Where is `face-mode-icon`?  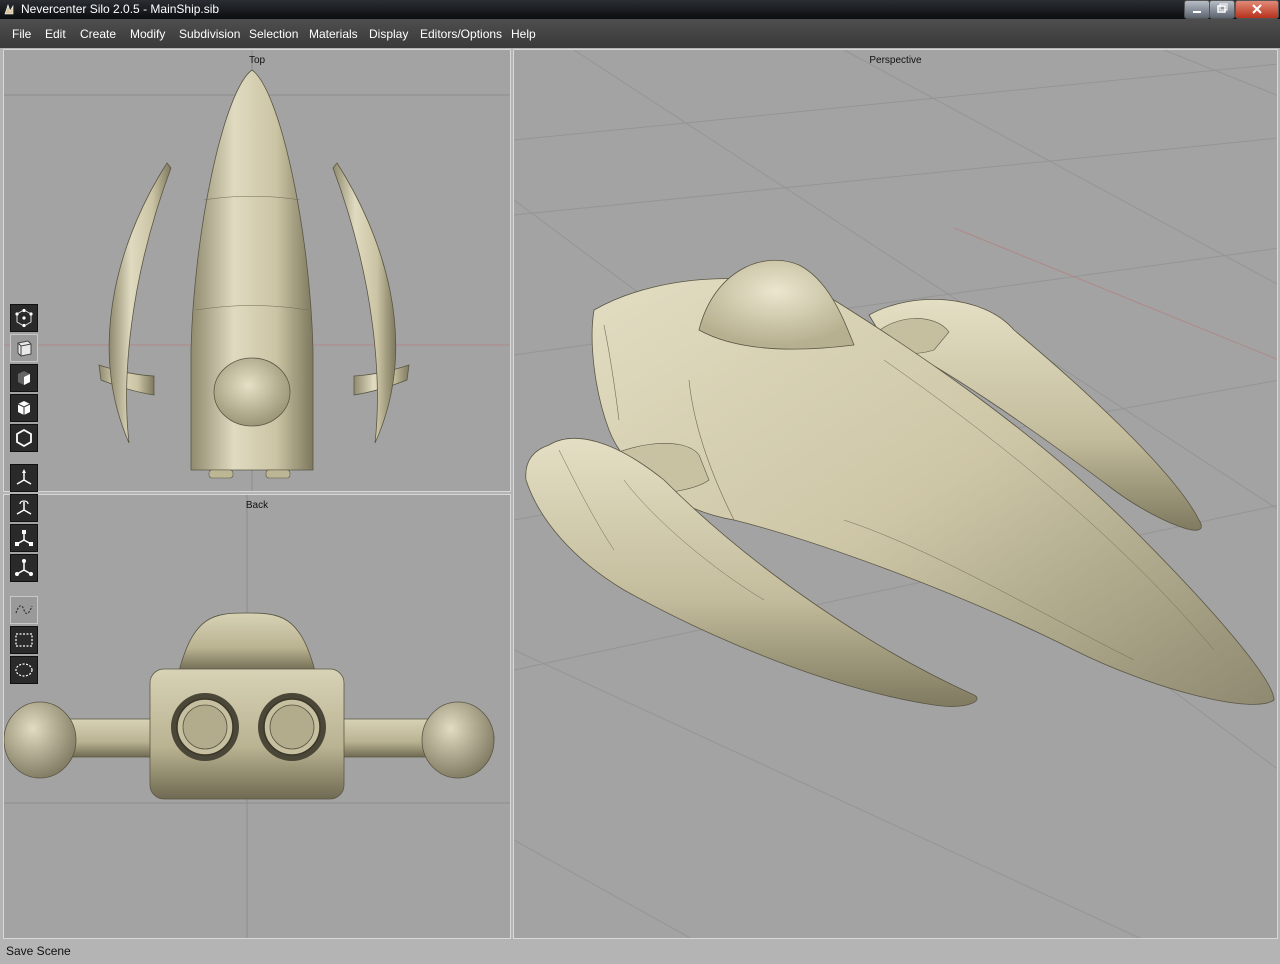 face-mode-icon is located at coordinates (24, 378).